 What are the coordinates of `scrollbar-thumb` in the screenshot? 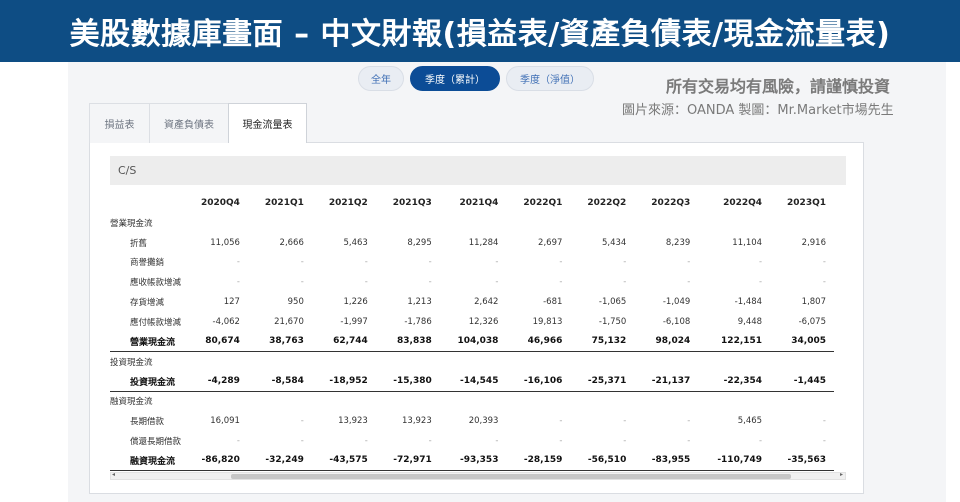 It's located at (511, 476).